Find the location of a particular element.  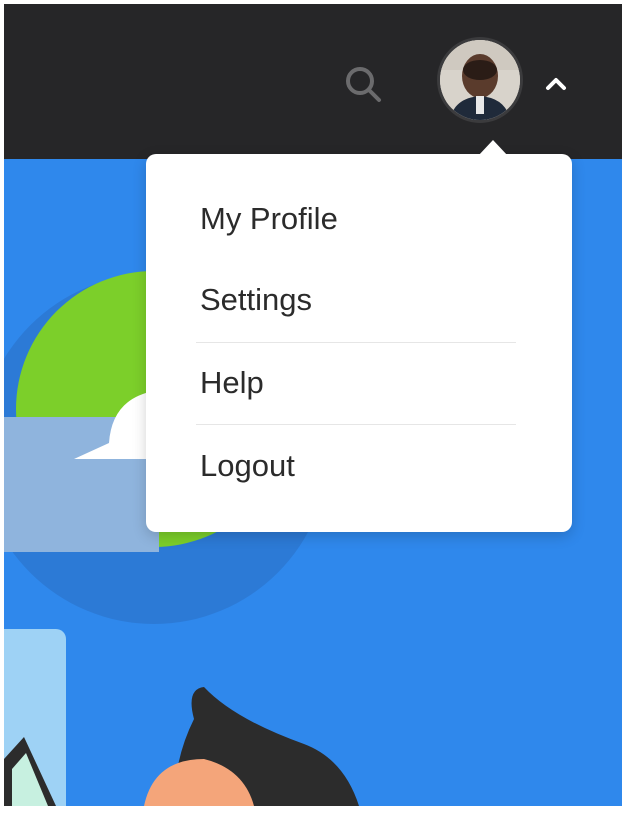

avatar-photo is located at coordinates (480, 80).